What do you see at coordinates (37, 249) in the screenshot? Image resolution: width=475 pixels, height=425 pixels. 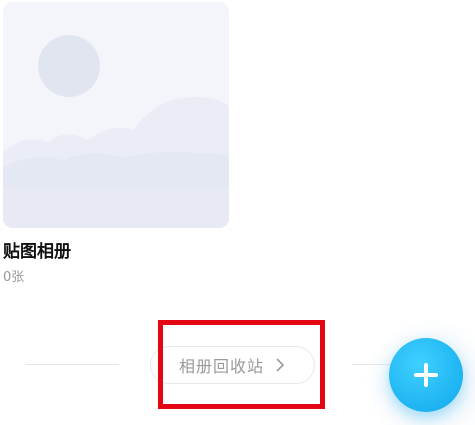 I see `album-title: 贴图相册` at bounding box center [37, 249].